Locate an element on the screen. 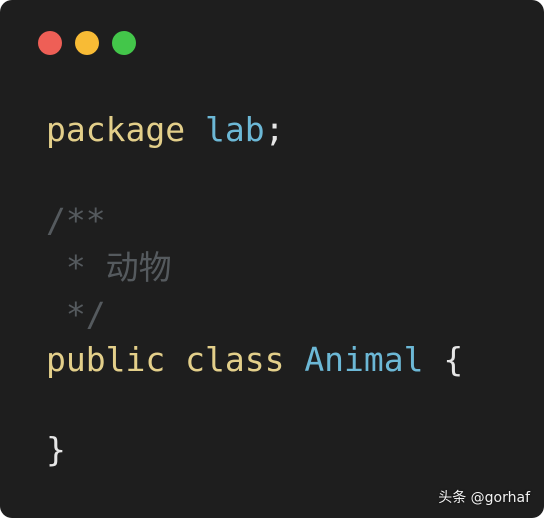 This screenshot has height=518, width=544. open-brace: { is located at coordinates (453, 359).